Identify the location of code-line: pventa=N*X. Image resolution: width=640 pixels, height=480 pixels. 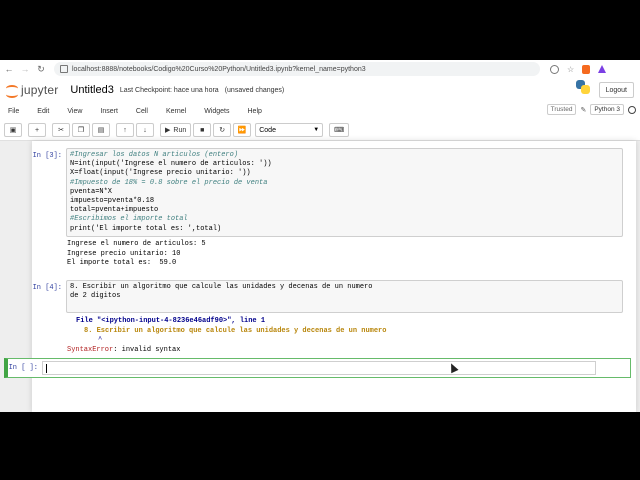
(91, 191).